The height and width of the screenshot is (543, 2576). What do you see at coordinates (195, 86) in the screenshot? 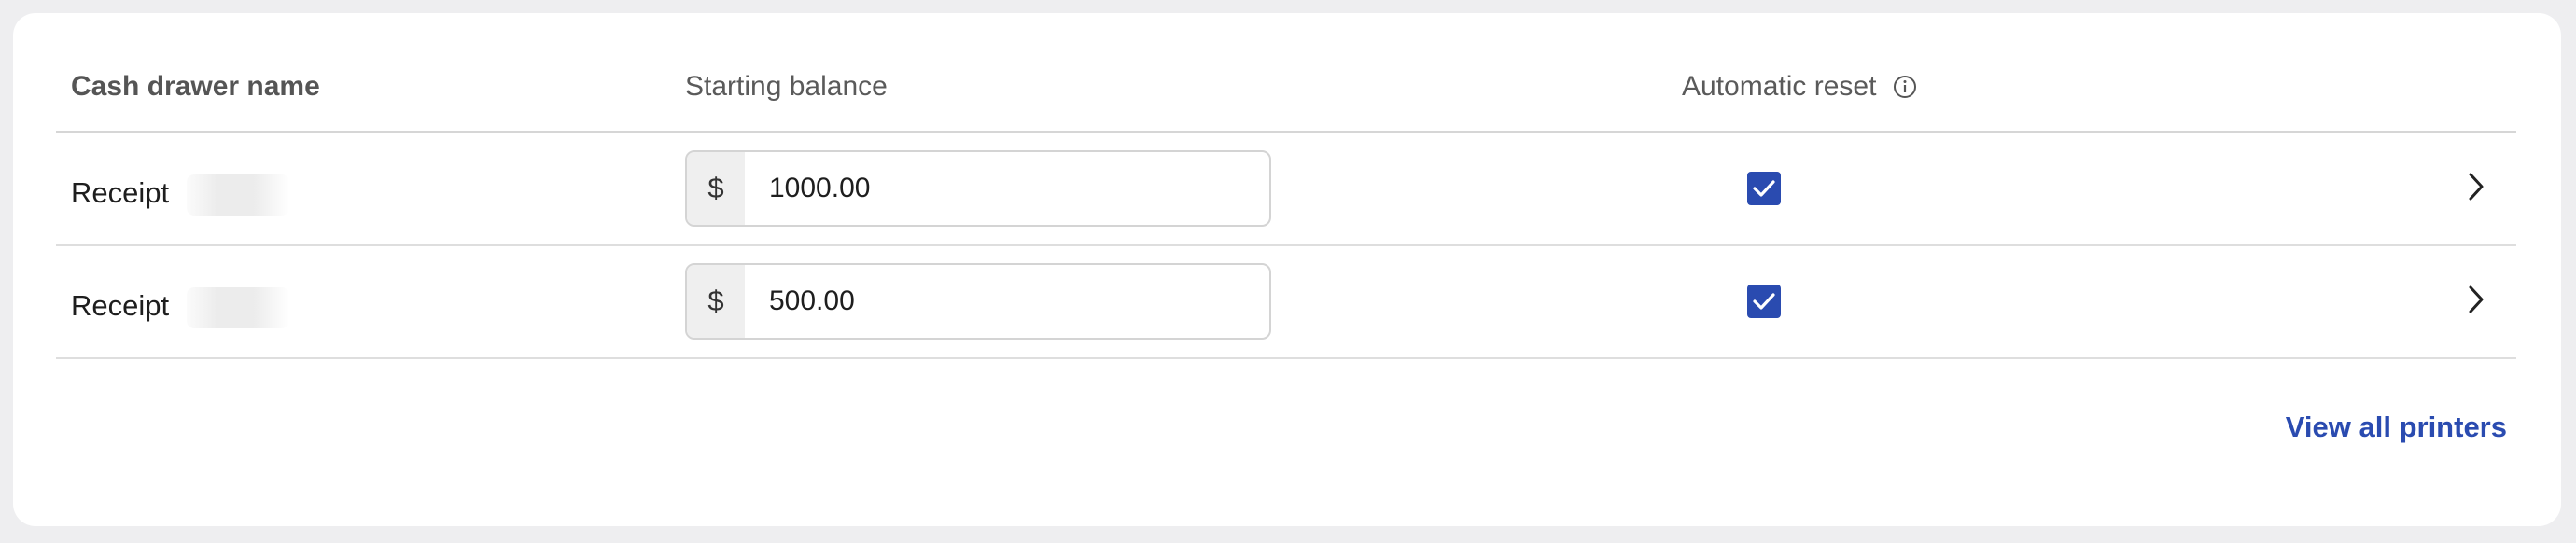
I see `column-header-name: Cash drawer name` at bounding box center [195, 86].